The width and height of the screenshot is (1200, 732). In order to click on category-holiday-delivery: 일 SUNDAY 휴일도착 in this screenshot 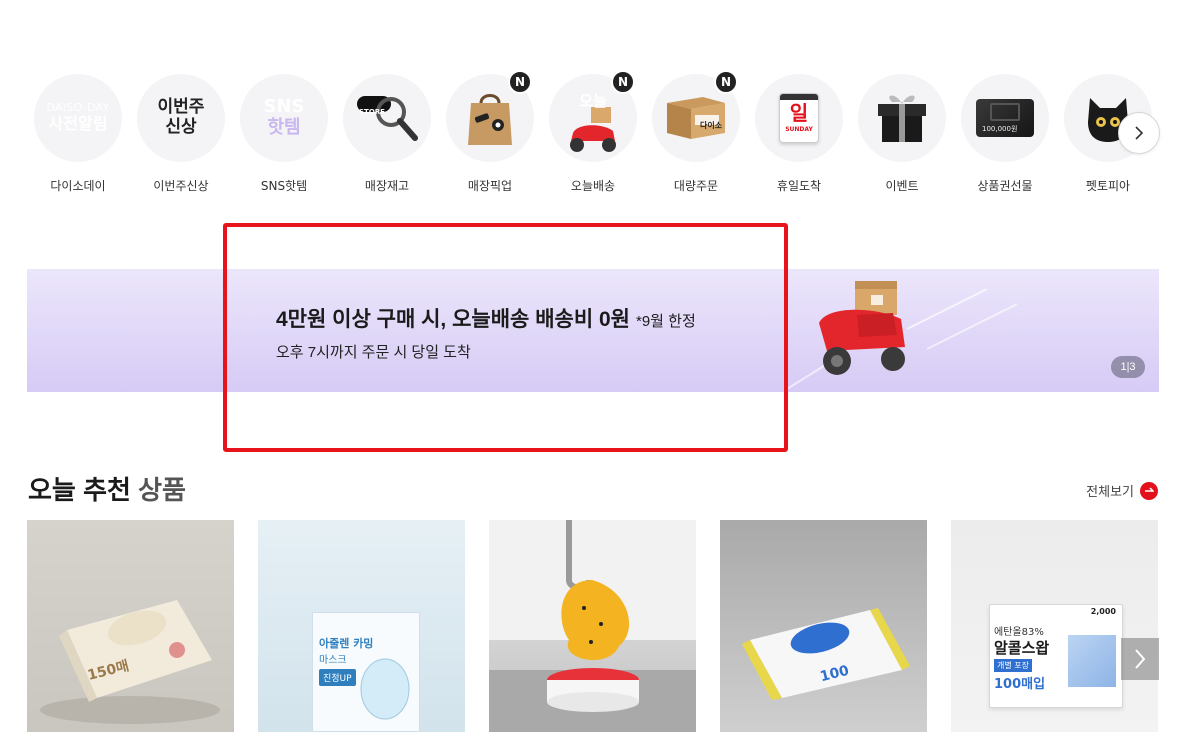, I will do `click(799, 134)`.